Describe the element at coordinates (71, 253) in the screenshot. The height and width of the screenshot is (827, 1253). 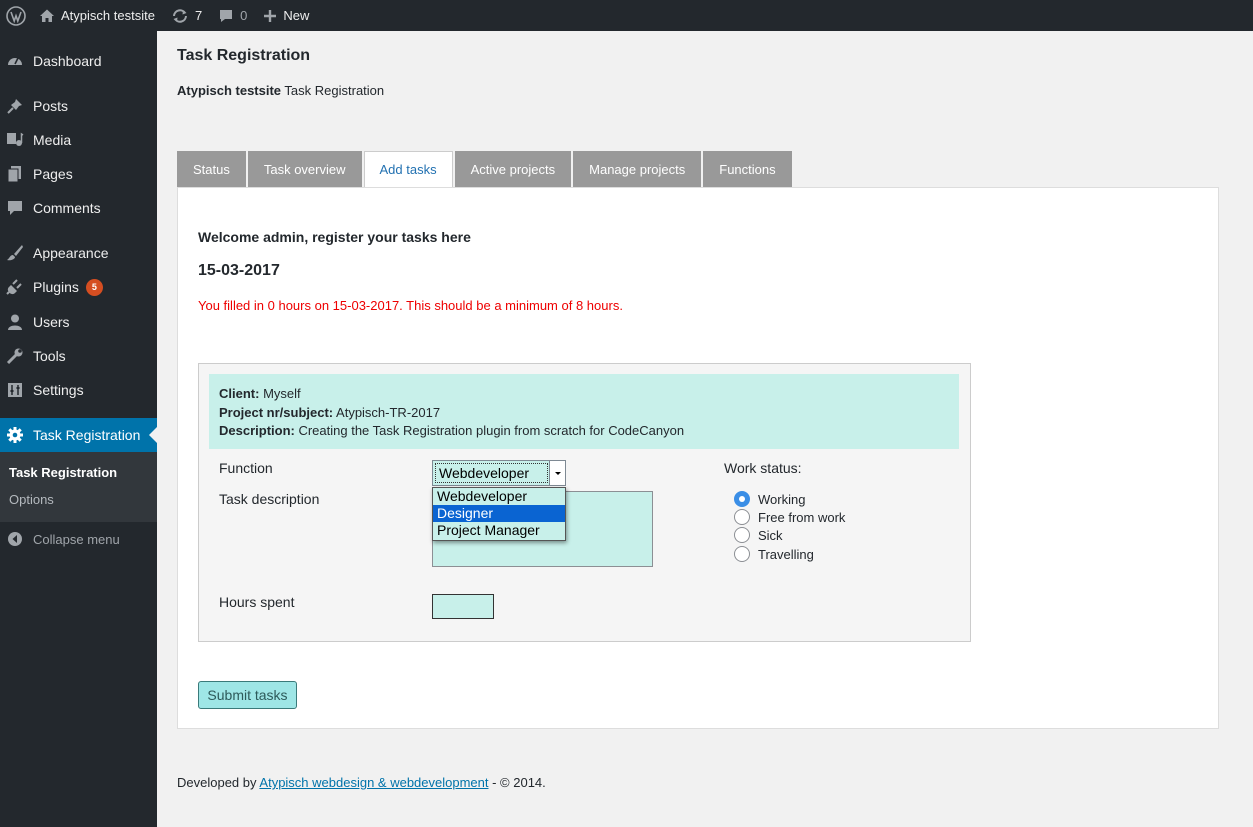
I see `sidebar-item-label: Appearance` at that location.